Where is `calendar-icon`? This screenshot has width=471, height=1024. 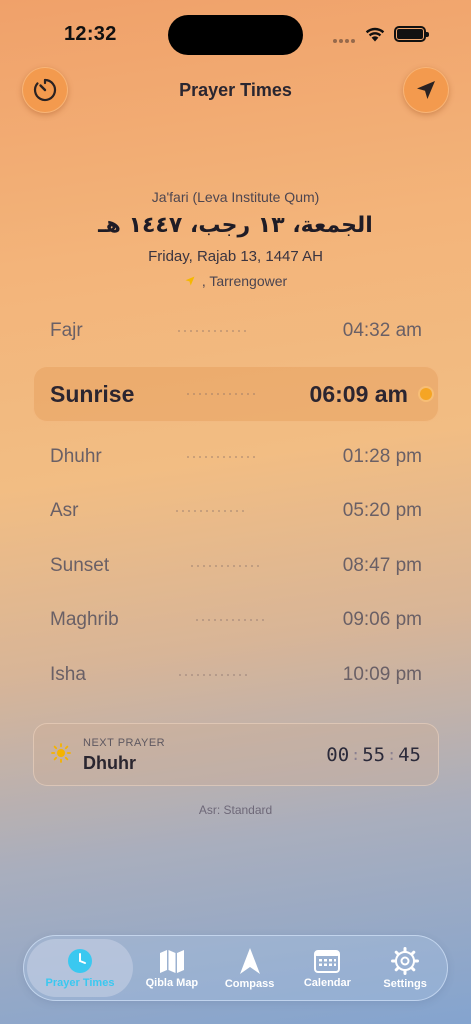
calendar-icon is located at coordinates (327, 961).